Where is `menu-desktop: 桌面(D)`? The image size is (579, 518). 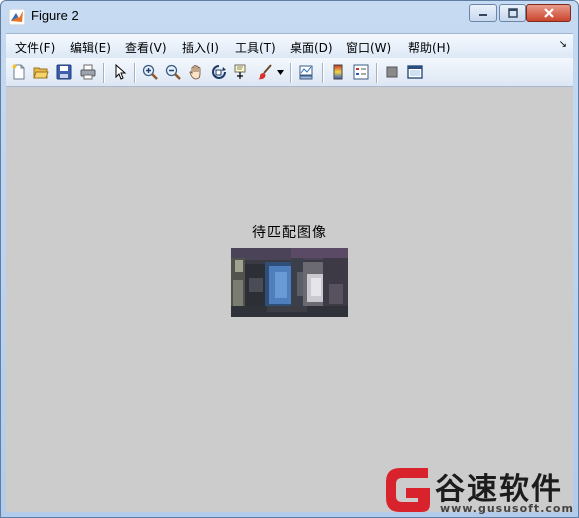 menu-desktop: 桌面(D) is located at coordinates (311, 47).